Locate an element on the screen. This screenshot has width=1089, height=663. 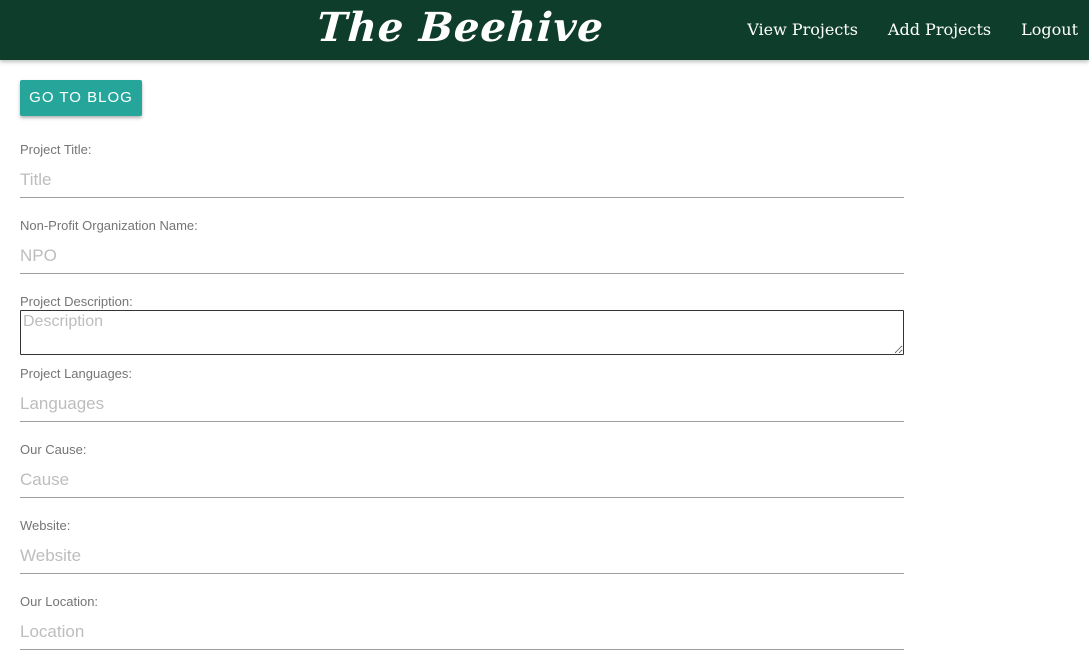
project-description-textarea is located at coordinates (462, 332).